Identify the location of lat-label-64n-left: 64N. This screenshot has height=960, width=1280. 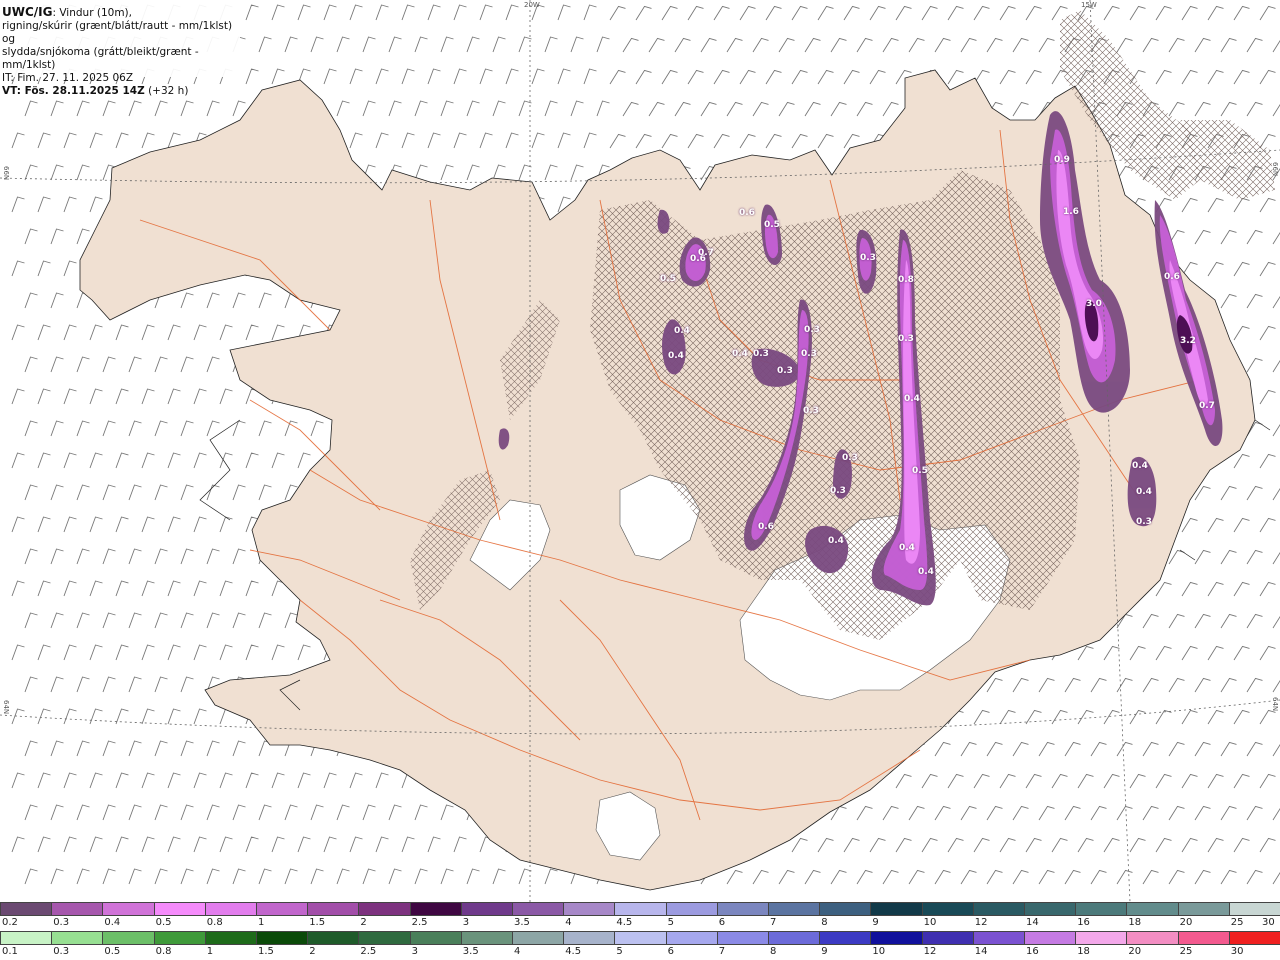
(6, 707).